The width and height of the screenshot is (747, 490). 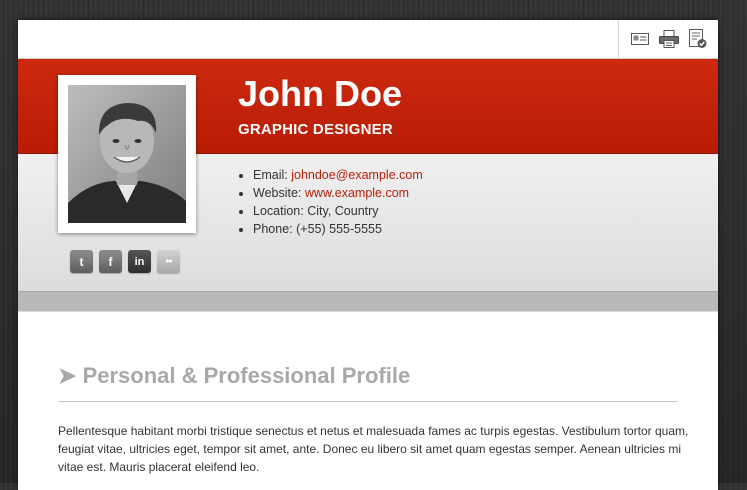 I want to click on website-link: www.example.com, so click(x=357, y=193).